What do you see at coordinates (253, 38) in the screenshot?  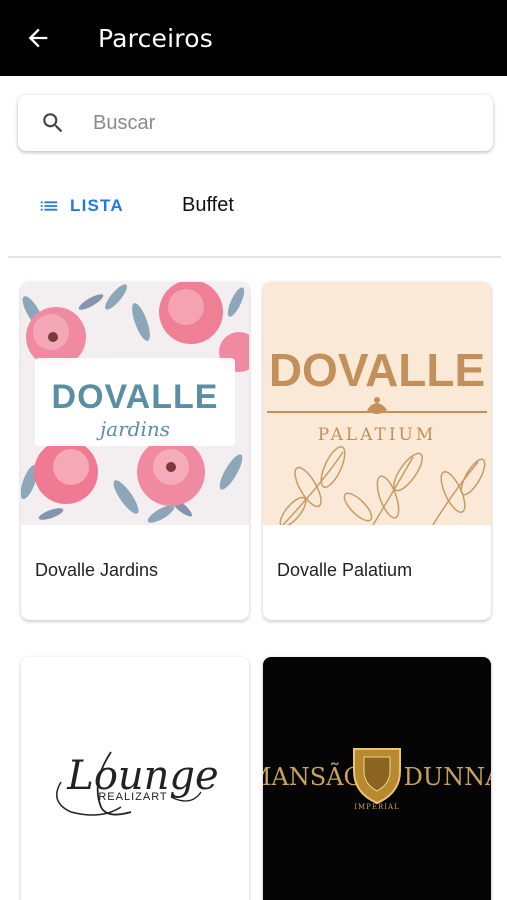 I see `app-bar: Parceiros` at bounding box center [253, 38].